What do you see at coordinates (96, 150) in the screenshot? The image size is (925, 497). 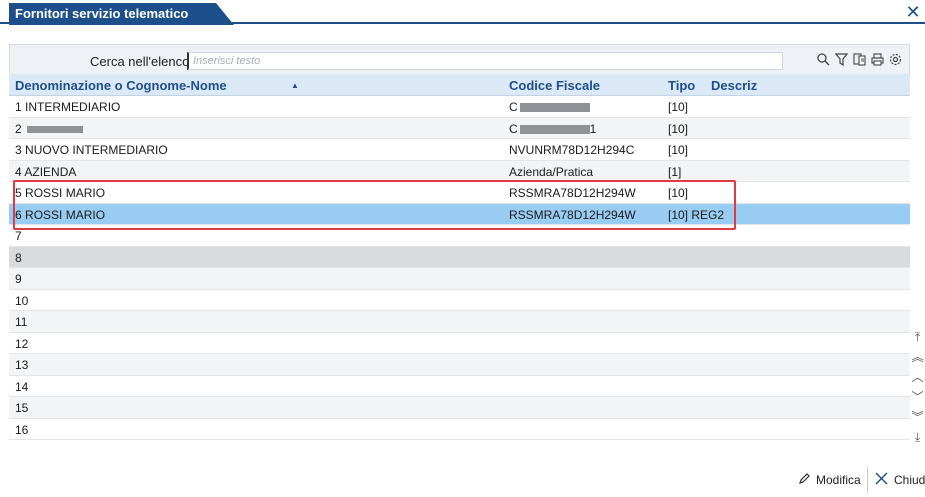 I see `row-name: NUOVO INTERMEDIARIO` at bounding box center [96, 150].